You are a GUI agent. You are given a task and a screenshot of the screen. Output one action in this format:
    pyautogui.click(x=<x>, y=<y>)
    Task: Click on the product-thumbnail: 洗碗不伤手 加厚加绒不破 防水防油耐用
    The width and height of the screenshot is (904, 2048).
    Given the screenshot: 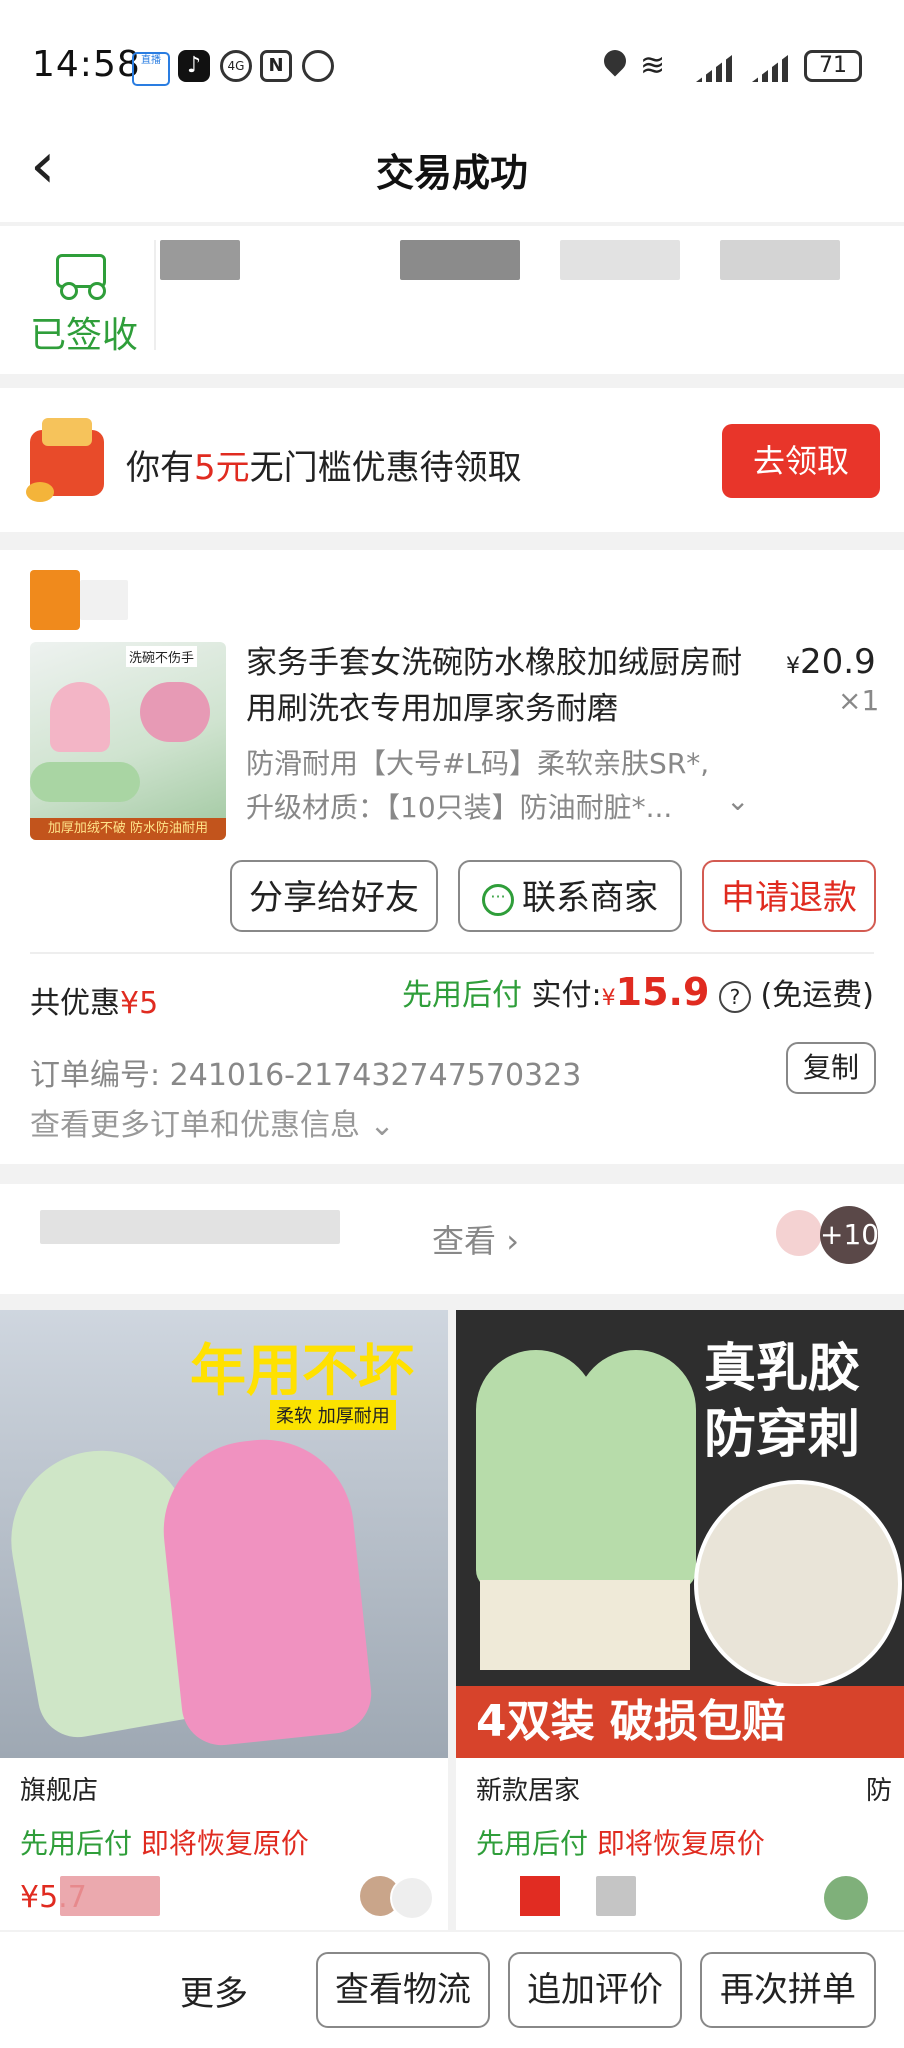 What is the action you would take?
    pyautogui.click(x=128, y=741)
    